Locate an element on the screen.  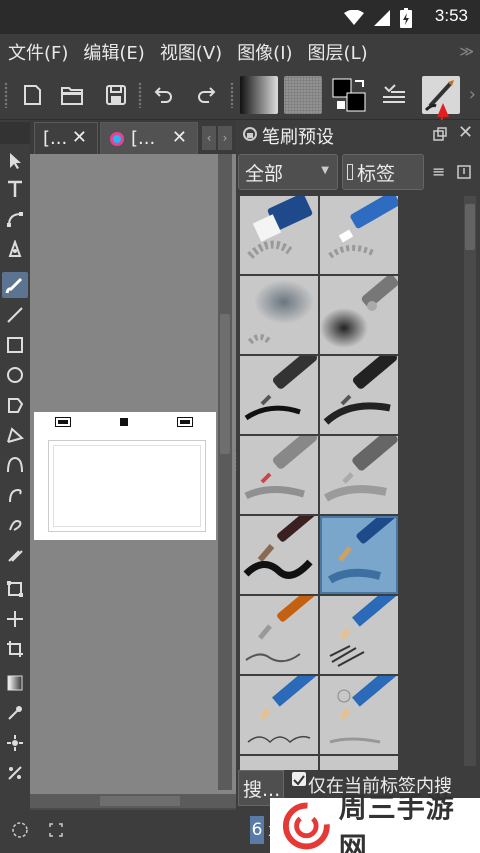
search-in-tag-checkbox is located at coordinates (299, 779).